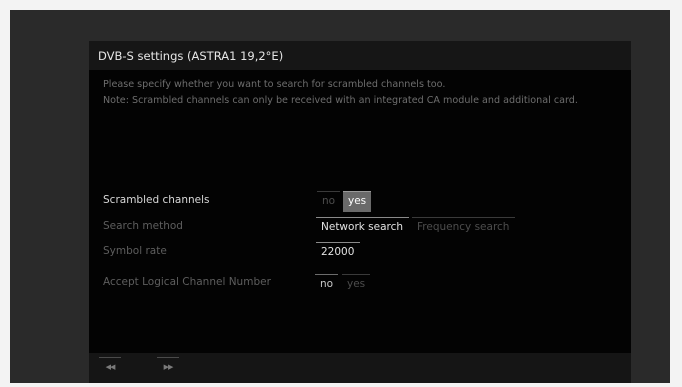 The height and width of the screenshot is (387, 682). Describe the element at coordinates (327, 284) in the screenshot. I see `lcn-option-no: no` at that location.